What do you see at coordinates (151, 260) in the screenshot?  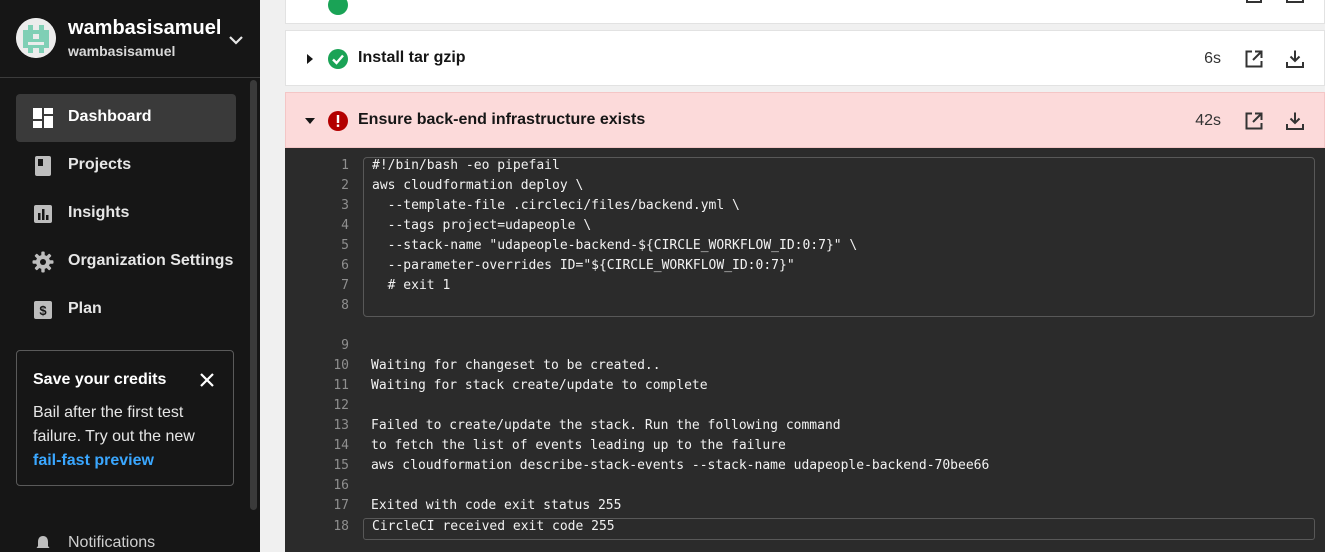 I see `sidebar-item-label: Organization Settings` at bounding box center [151, 260].